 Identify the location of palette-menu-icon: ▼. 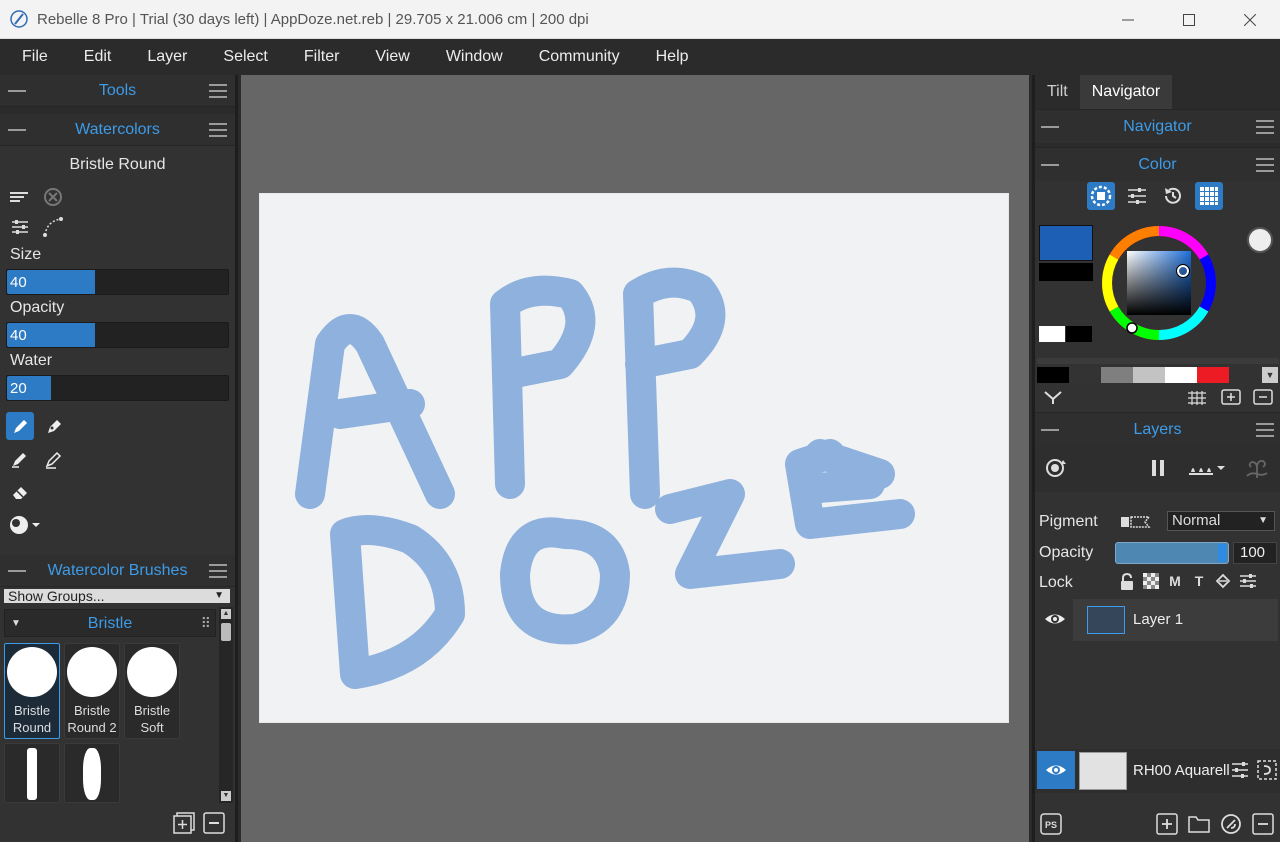
(1270, 375).